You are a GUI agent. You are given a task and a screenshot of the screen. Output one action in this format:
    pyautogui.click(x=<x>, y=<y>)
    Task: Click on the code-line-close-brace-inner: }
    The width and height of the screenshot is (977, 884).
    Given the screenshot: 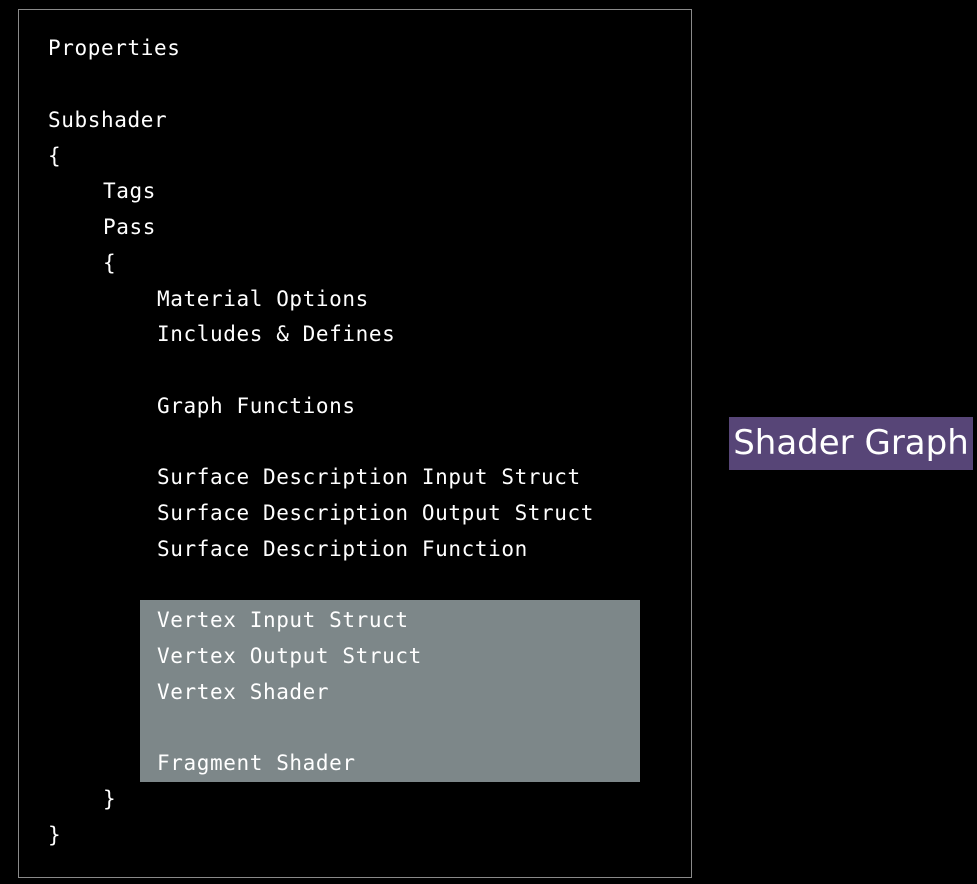 What is the action you would take?
    pyautogui.click(x=110, y=799)
    